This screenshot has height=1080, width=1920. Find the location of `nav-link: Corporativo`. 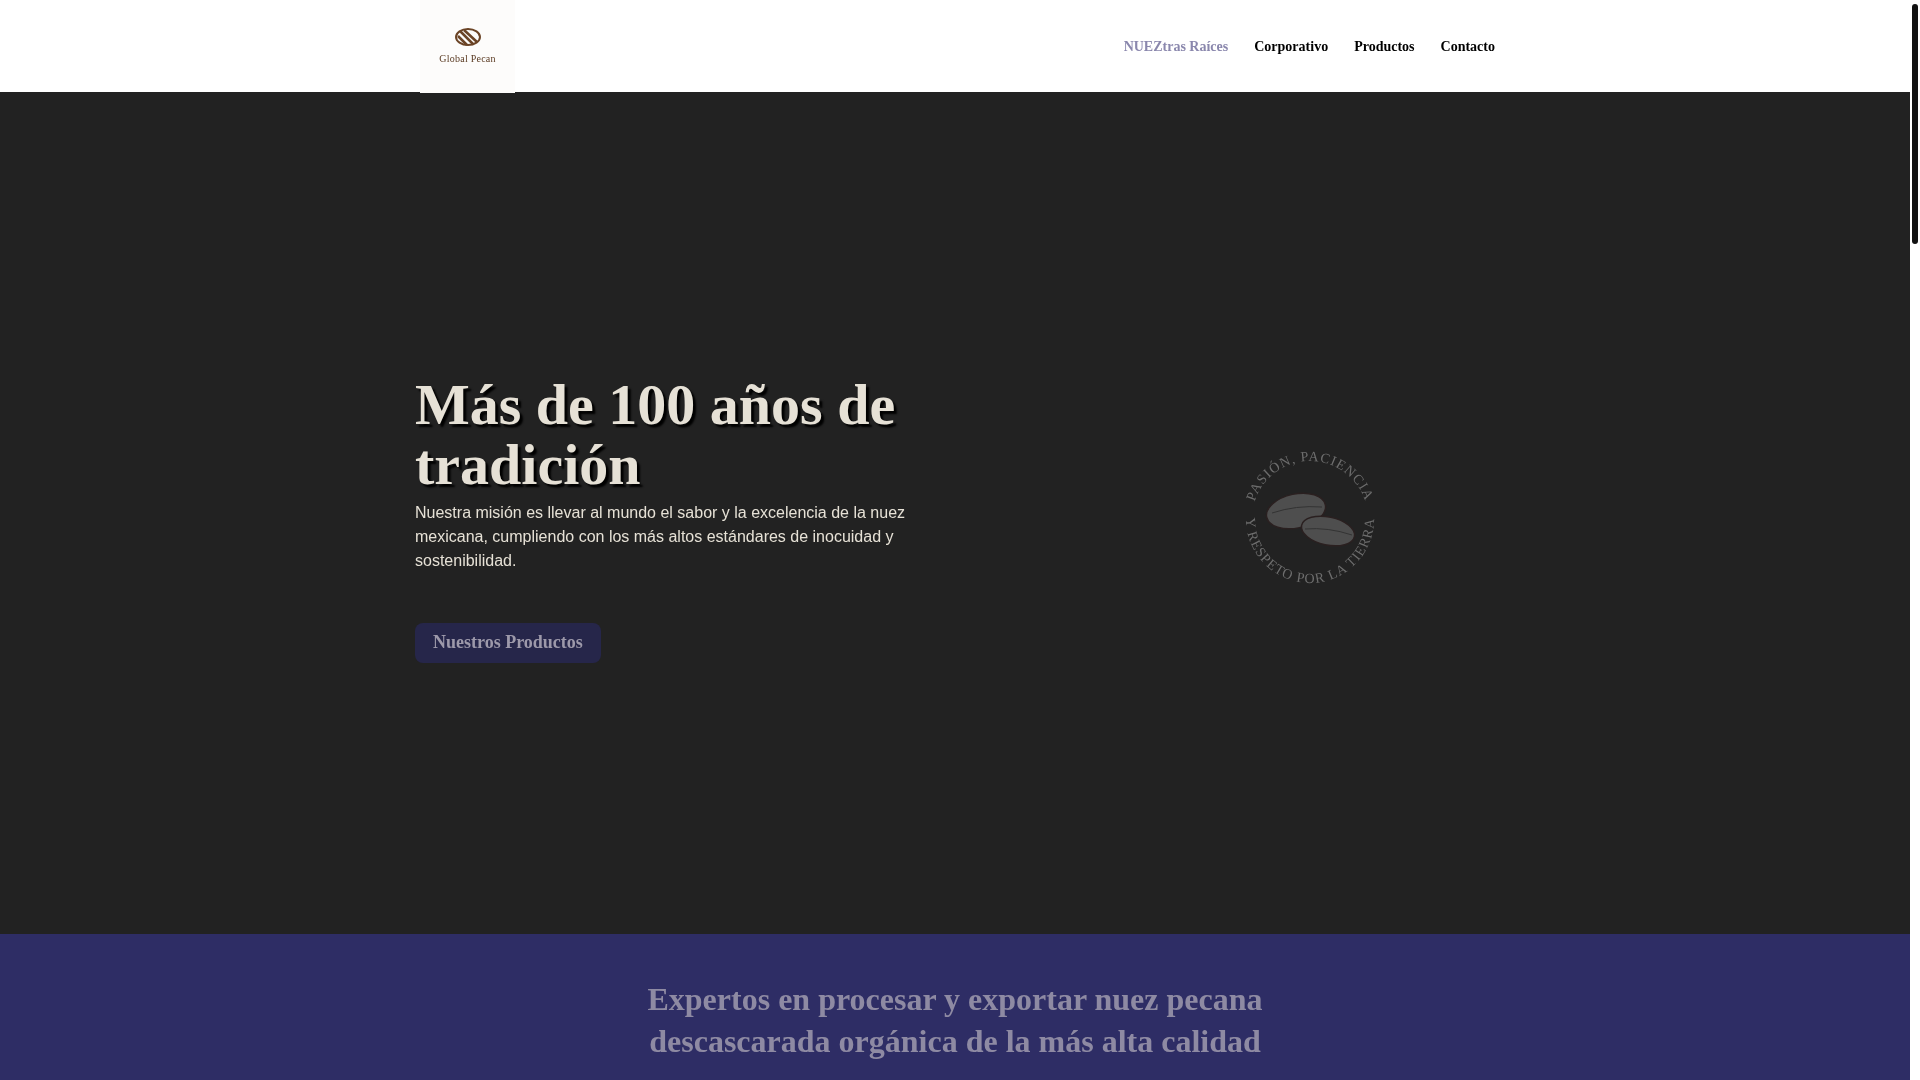

nav-link: Corporativo is located at coordinates (1291, 46).